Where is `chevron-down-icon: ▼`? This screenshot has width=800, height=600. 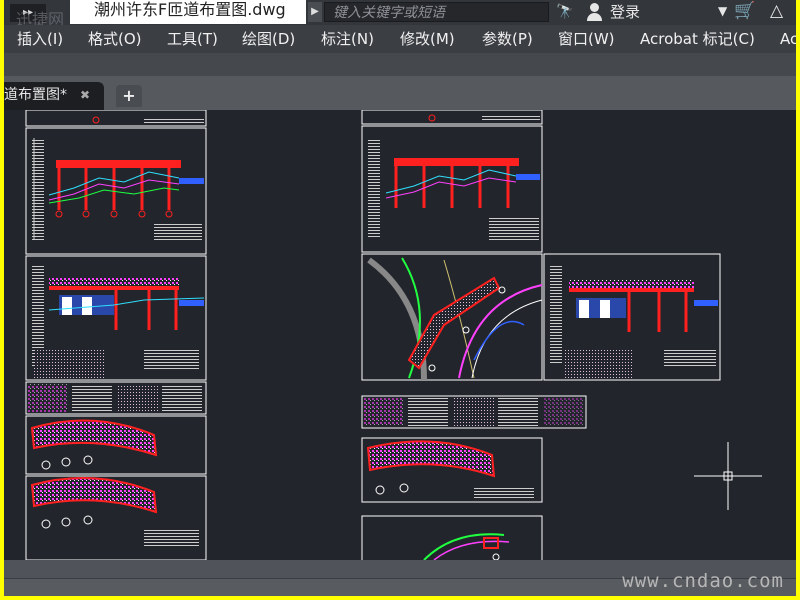 chevron-down-icon: ▼ is located at coordinates (722, 11).